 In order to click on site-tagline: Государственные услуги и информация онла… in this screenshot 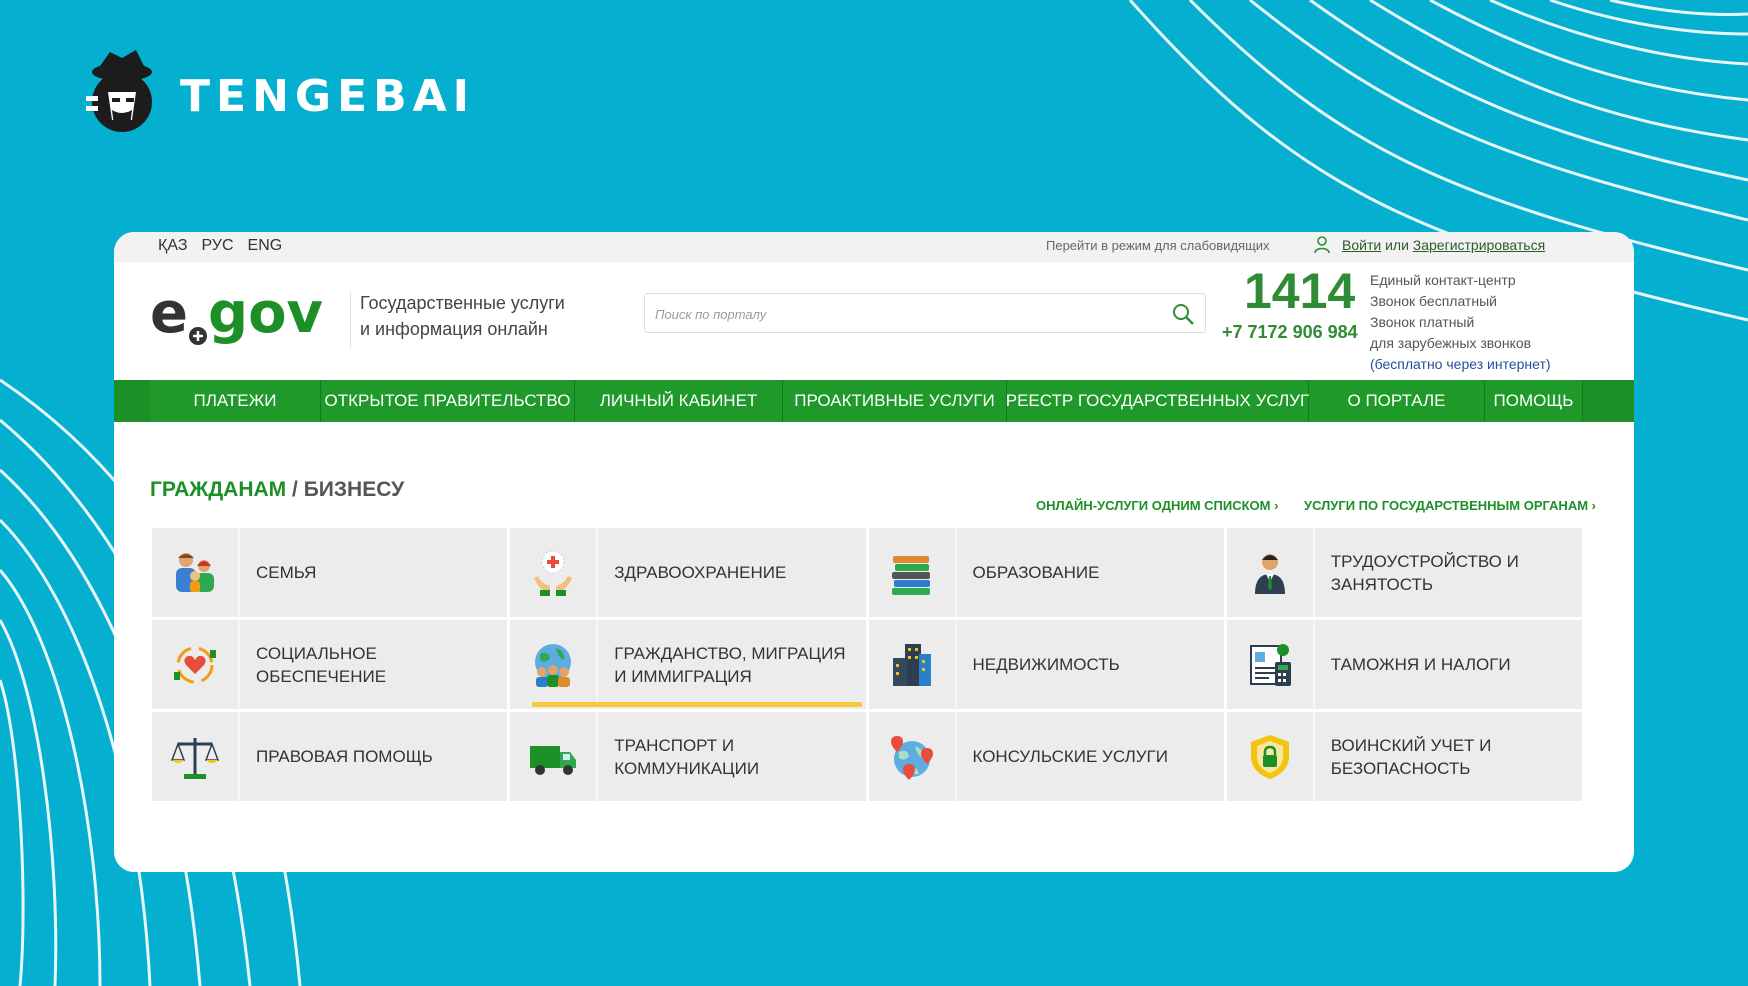, I will do `click(480, 316)`.